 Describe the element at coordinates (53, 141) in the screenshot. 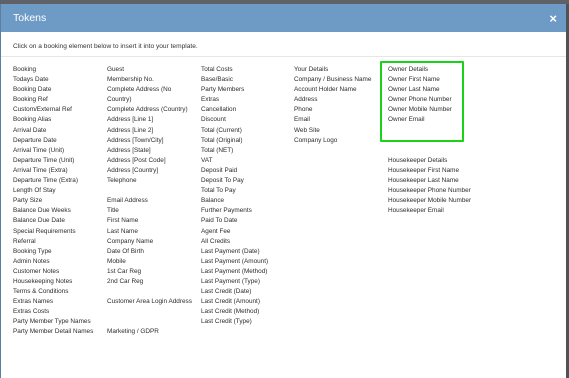

I see `token-item: Departure Date` at that location.